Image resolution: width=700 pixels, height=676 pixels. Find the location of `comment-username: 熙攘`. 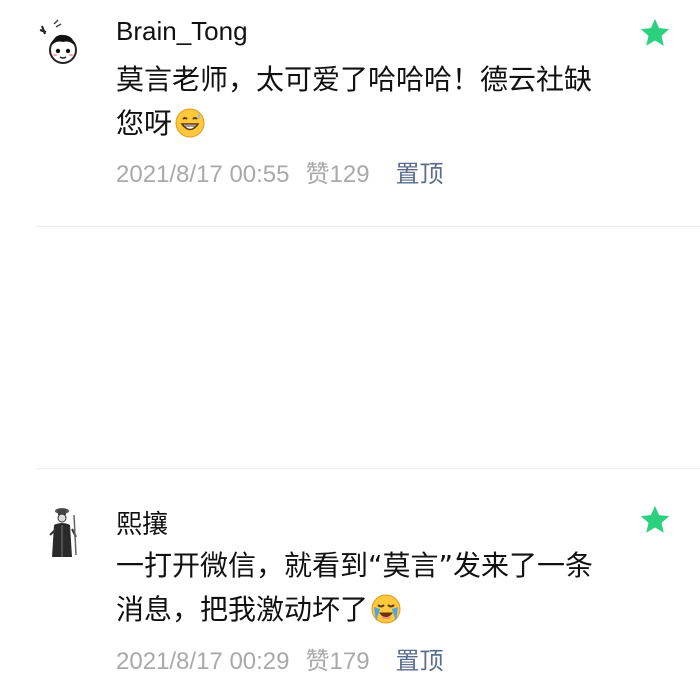

comment-username: 熙攘 is located at coordinates (142, 522).